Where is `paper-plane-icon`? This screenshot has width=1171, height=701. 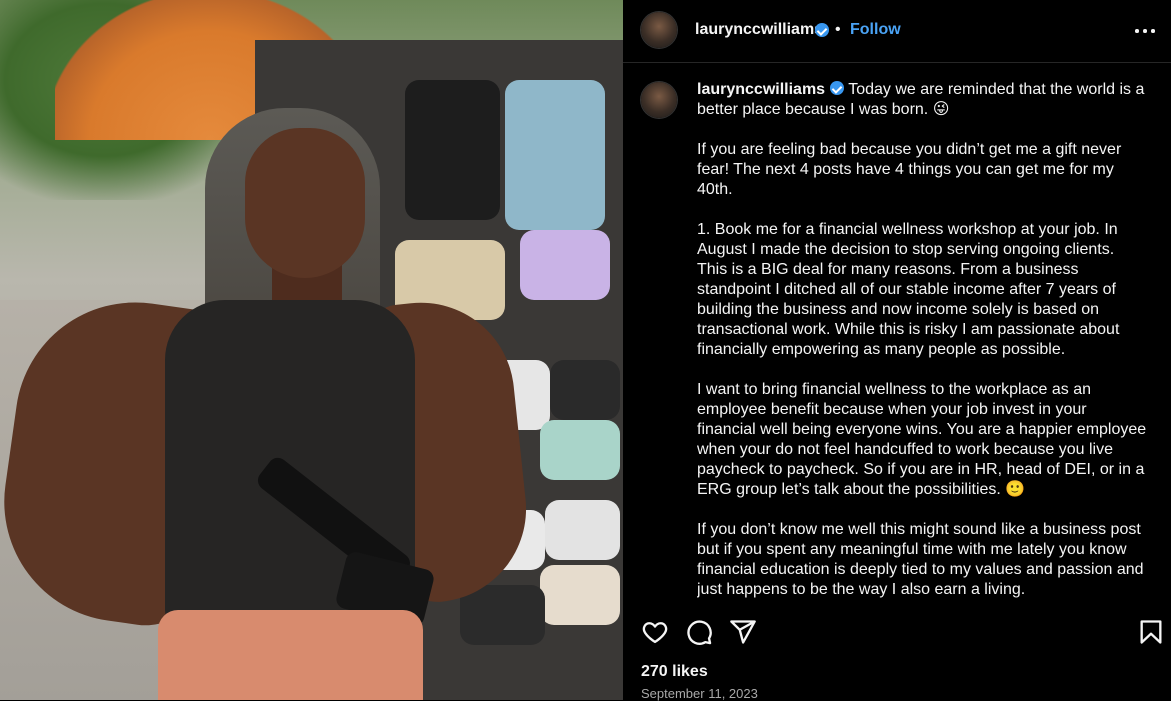
paper-plane-icon is located at coordinates (743, 632).